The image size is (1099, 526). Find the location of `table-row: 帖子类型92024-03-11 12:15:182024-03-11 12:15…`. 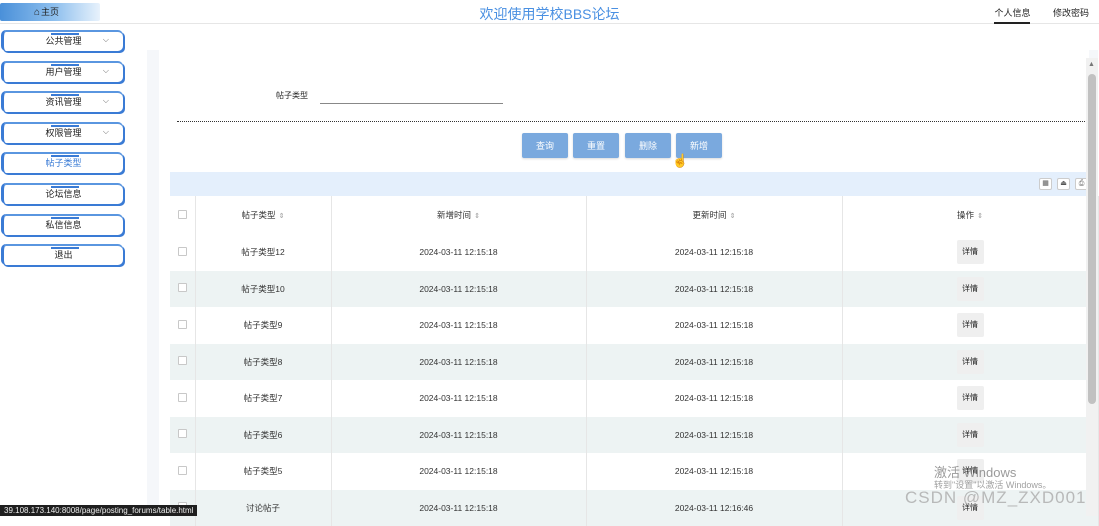

table-row: 帖子类型92024-03-11 12:15:182024-03-11 12:15… is located at coordinates (634, 325).